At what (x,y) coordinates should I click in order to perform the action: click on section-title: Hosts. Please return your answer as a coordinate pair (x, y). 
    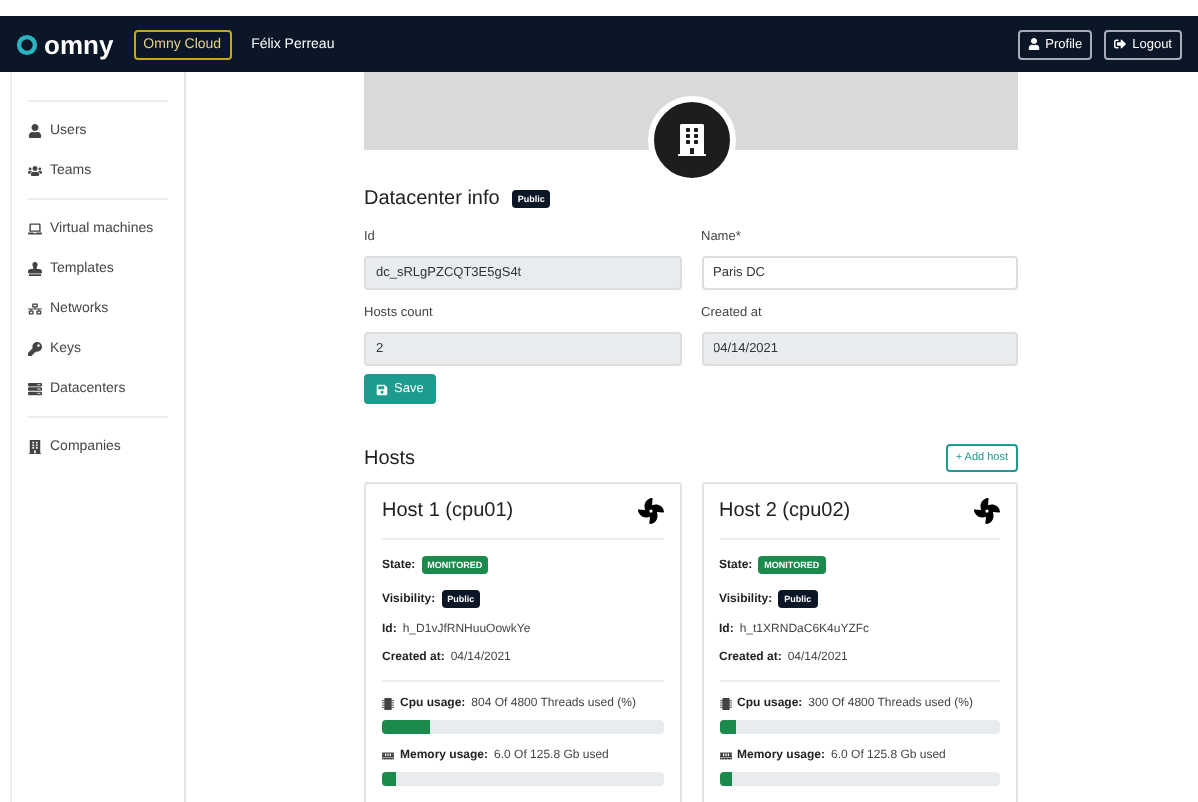
    Looking at the image, I should click on (390, 458).